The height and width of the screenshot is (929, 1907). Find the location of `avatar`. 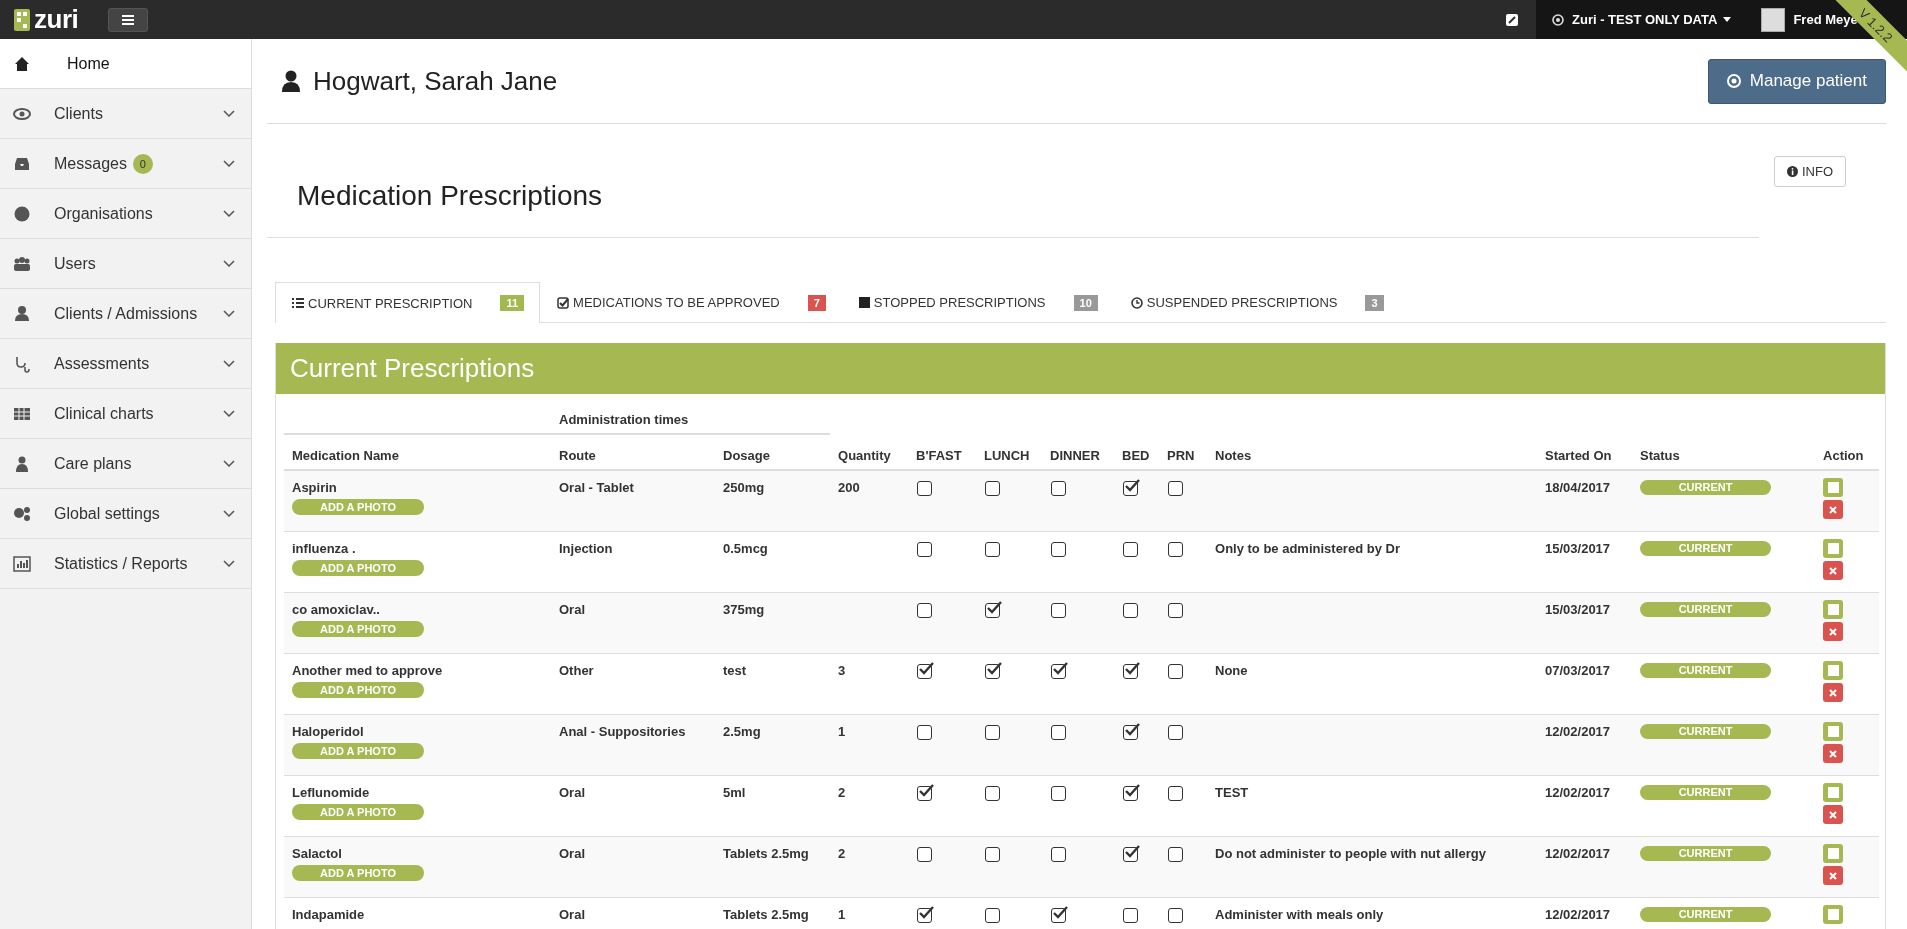

avatar is located at coordinates (1773, 19).